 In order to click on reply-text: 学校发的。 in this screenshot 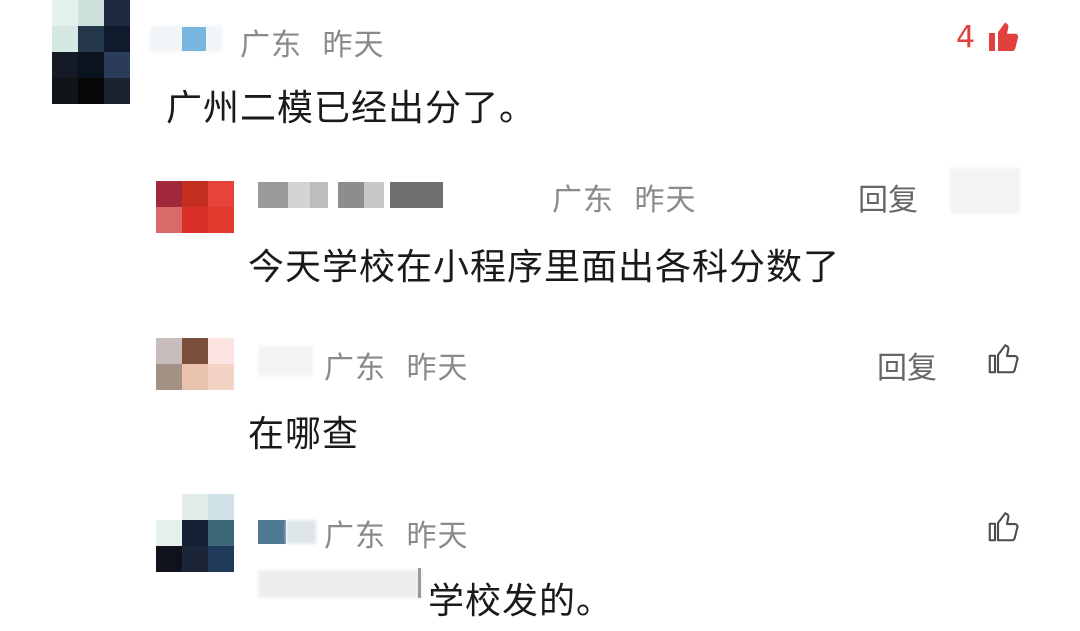, I will do `click(521, 601)`.